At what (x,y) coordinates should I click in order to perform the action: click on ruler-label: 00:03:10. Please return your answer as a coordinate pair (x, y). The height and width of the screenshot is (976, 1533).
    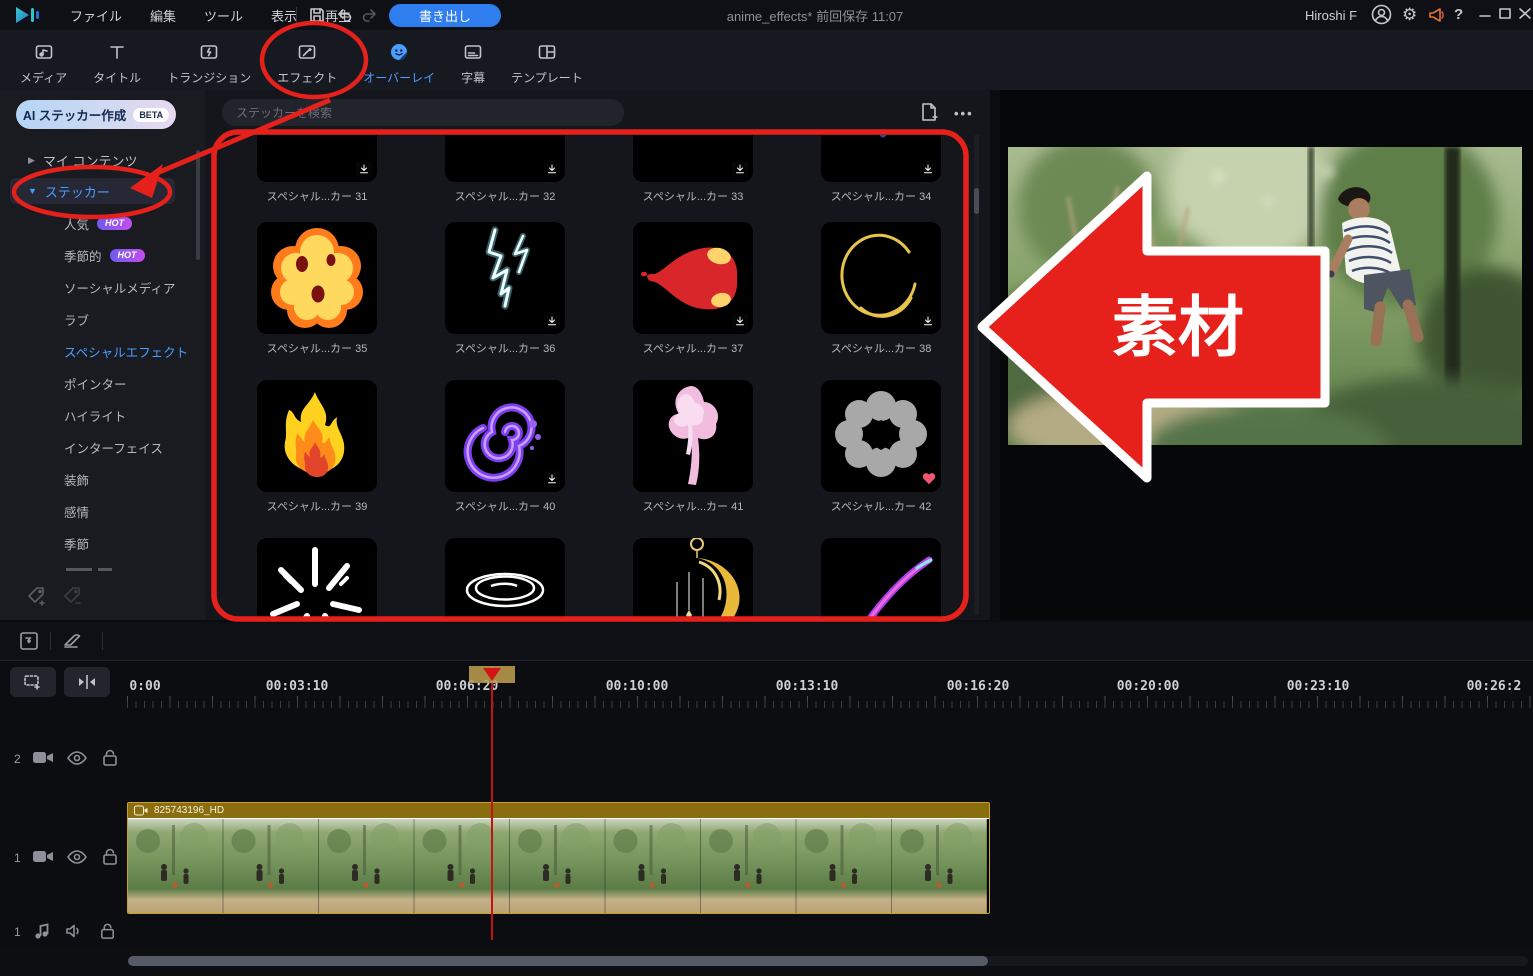
    Looking at the image, I should click on (297, 686).